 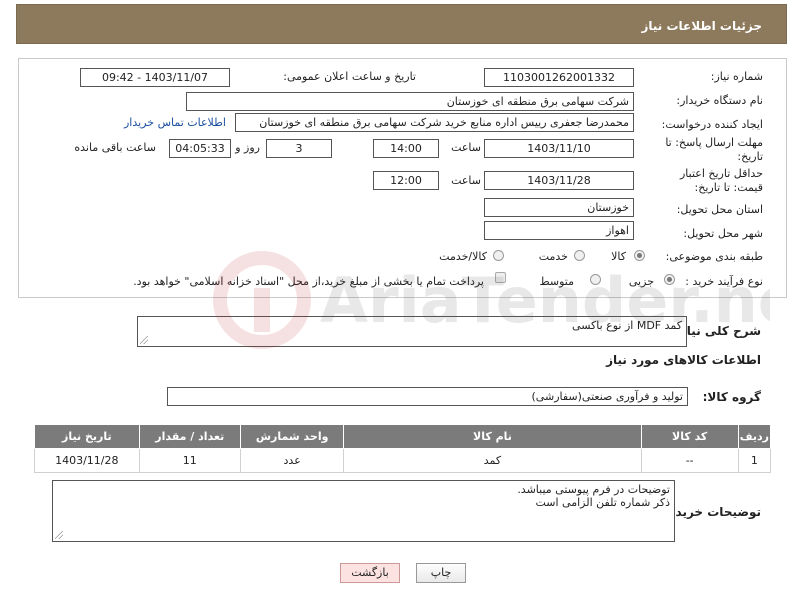 What do you see at coordinates (627, 325) in the screenshot?
I see `description-text: کمد MDF از نوع باکسی` at bounding box center [627, 325].